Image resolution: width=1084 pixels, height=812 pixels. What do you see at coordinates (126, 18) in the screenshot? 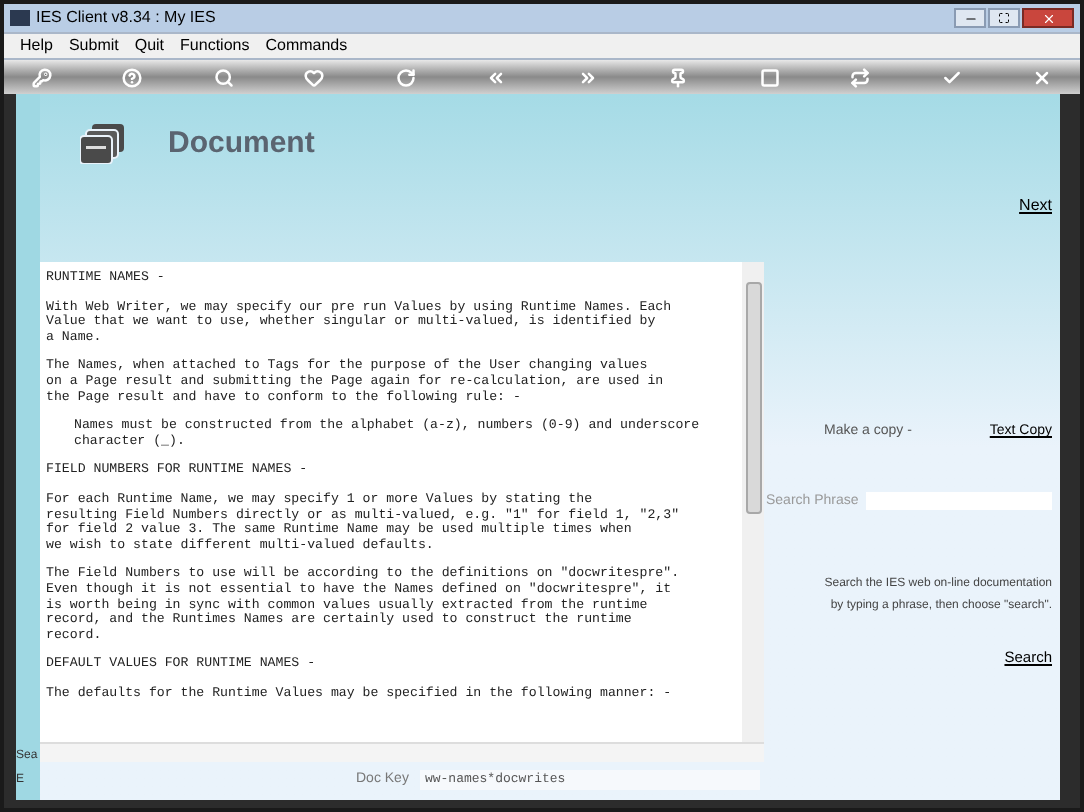
I see `window-title: IES Client v8.34 : My IES` at bounding box center [126, 18].